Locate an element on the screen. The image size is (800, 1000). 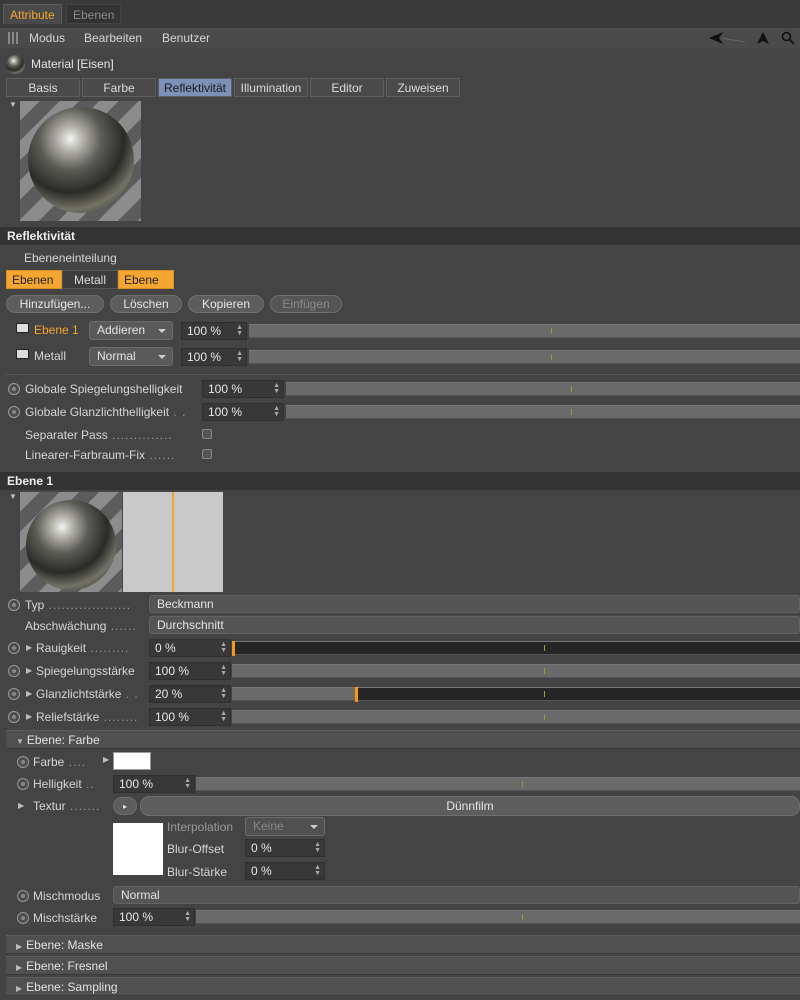
global-spec-slider is located at coordinates (543, 389).